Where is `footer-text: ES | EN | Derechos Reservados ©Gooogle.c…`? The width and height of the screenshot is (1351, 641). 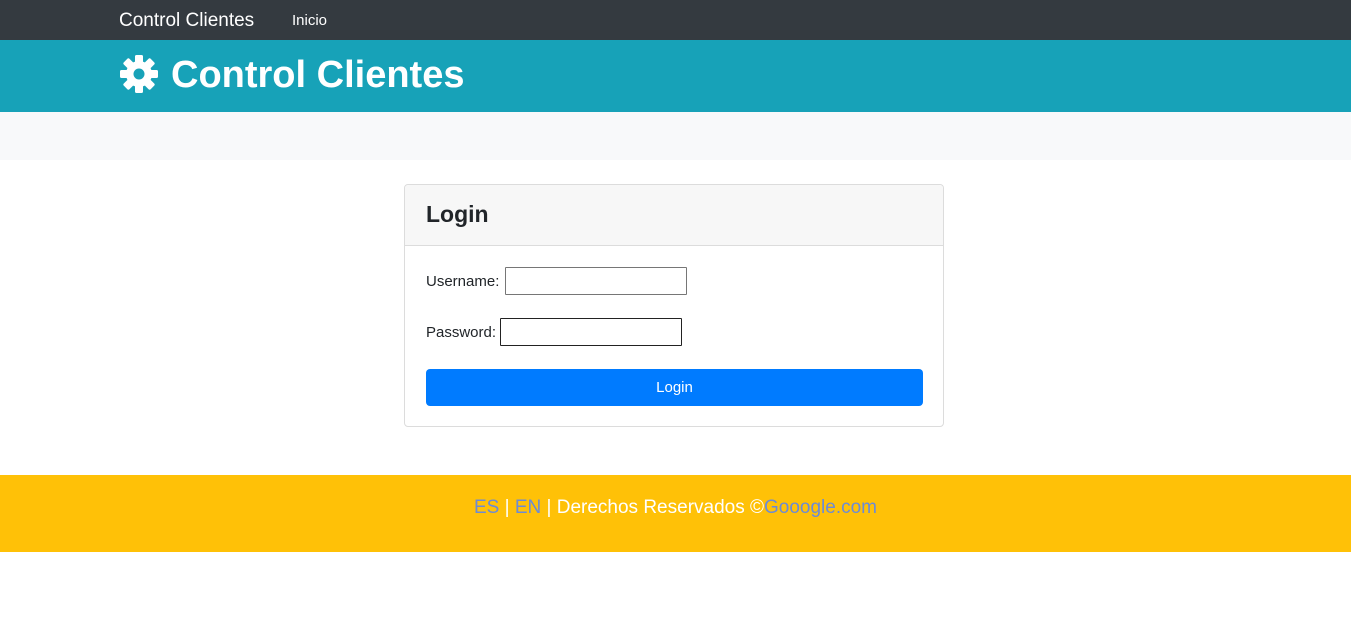
footer-text: ES | EN | Derechos Reservados ©Gooogle.c… is located at coordinates (675, 508).